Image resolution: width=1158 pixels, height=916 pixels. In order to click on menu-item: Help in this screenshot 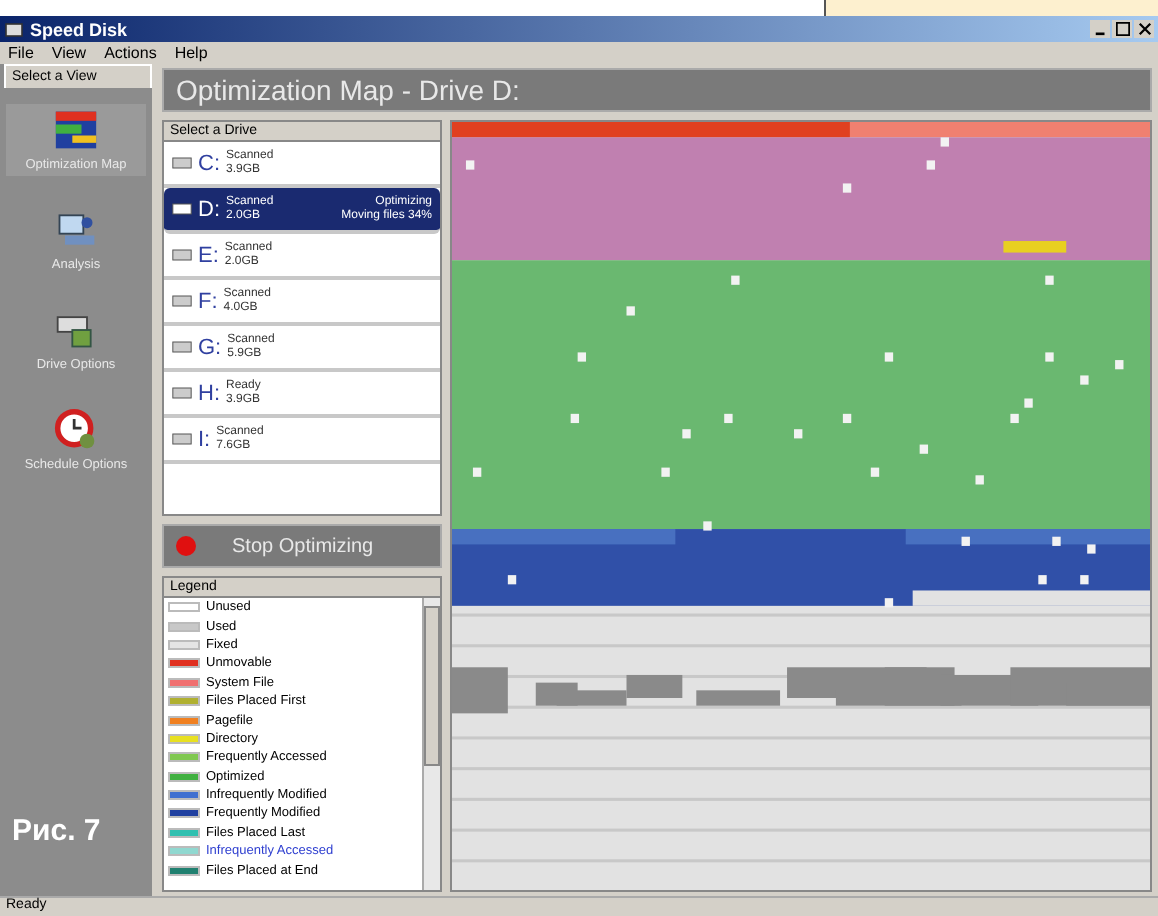, I will do `click(191, 53)`.